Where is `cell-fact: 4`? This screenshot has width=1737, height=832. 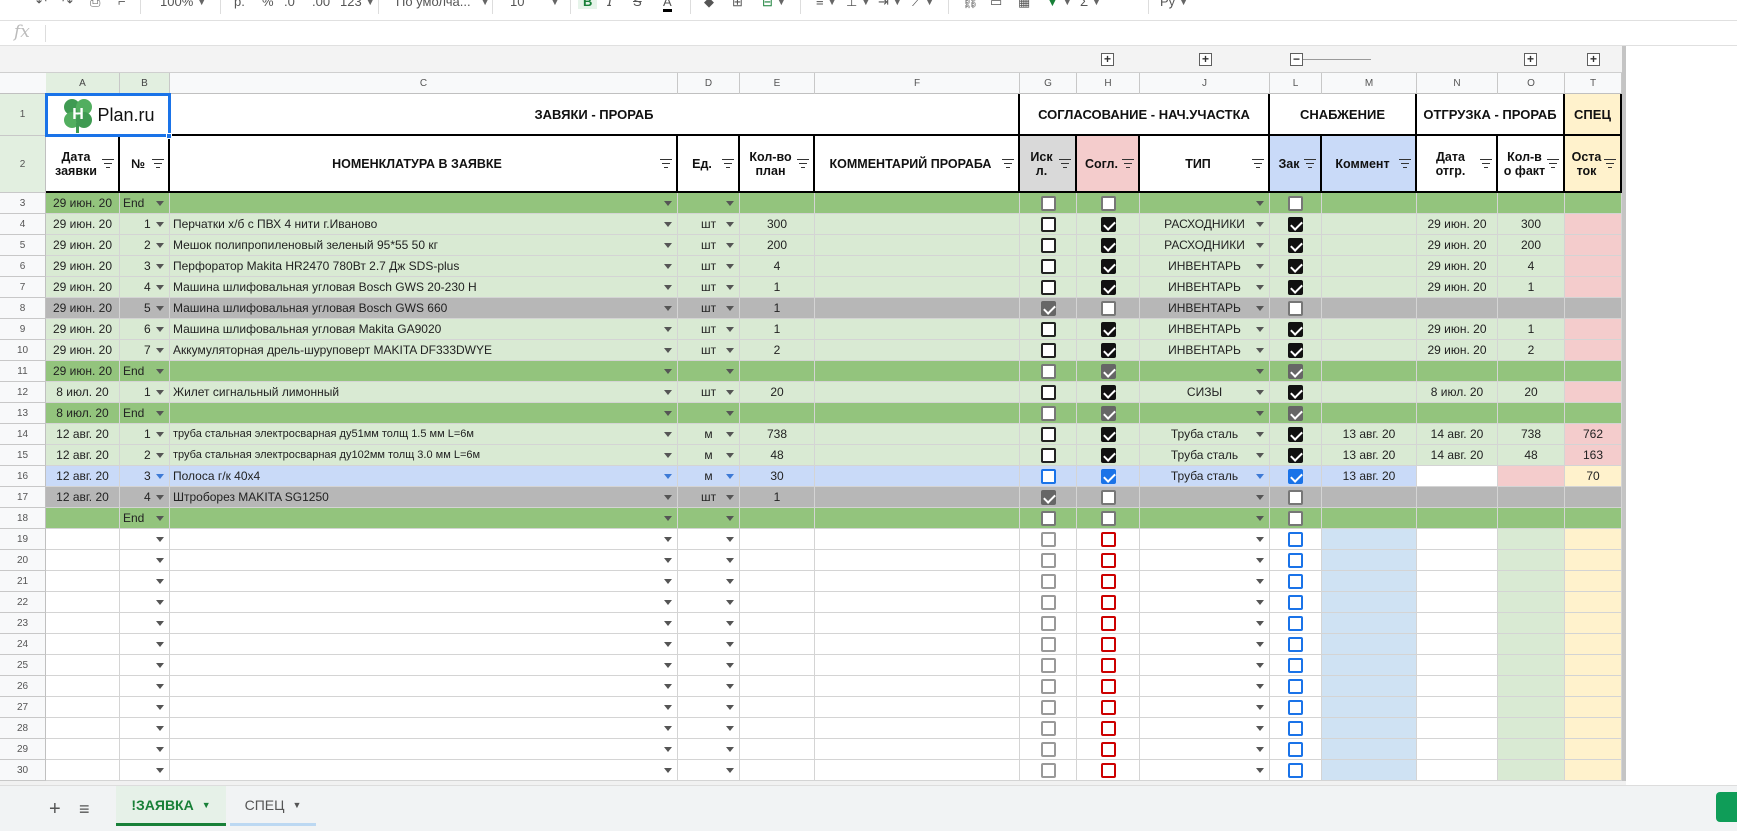
cell-fact: 4 is located at coordinates (1531, 266).